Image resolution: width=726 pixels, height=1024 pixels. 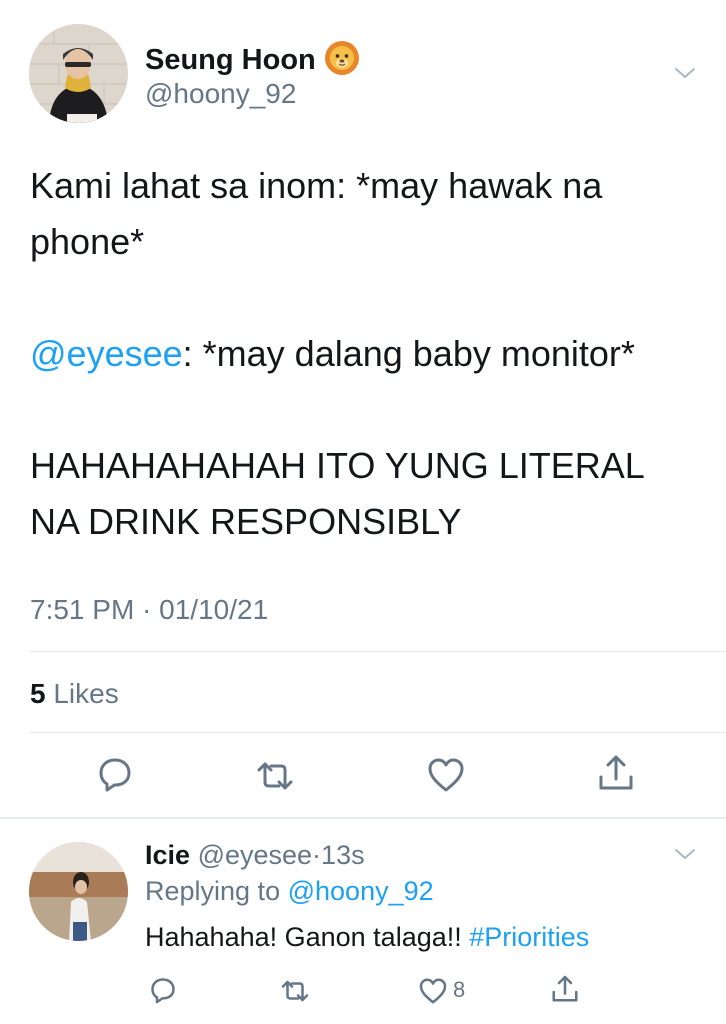 I want to click on reply-author-handle: @eyesee, so click(x=255, y=855).